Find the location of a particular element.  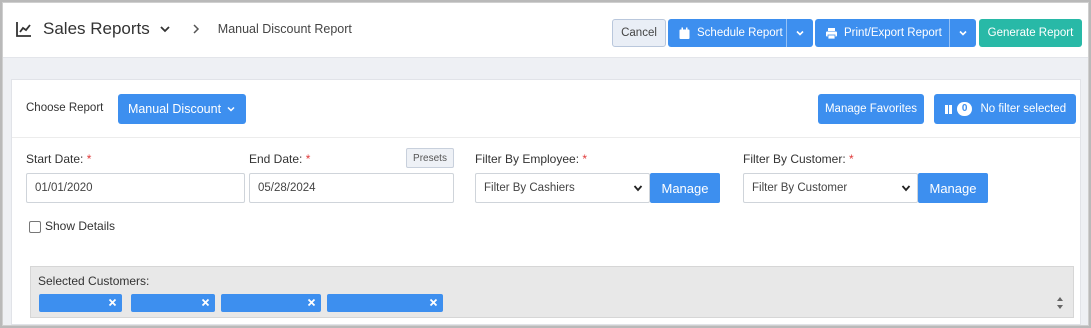

filter-count-badge: 0 is located at coordinates (964, 109).